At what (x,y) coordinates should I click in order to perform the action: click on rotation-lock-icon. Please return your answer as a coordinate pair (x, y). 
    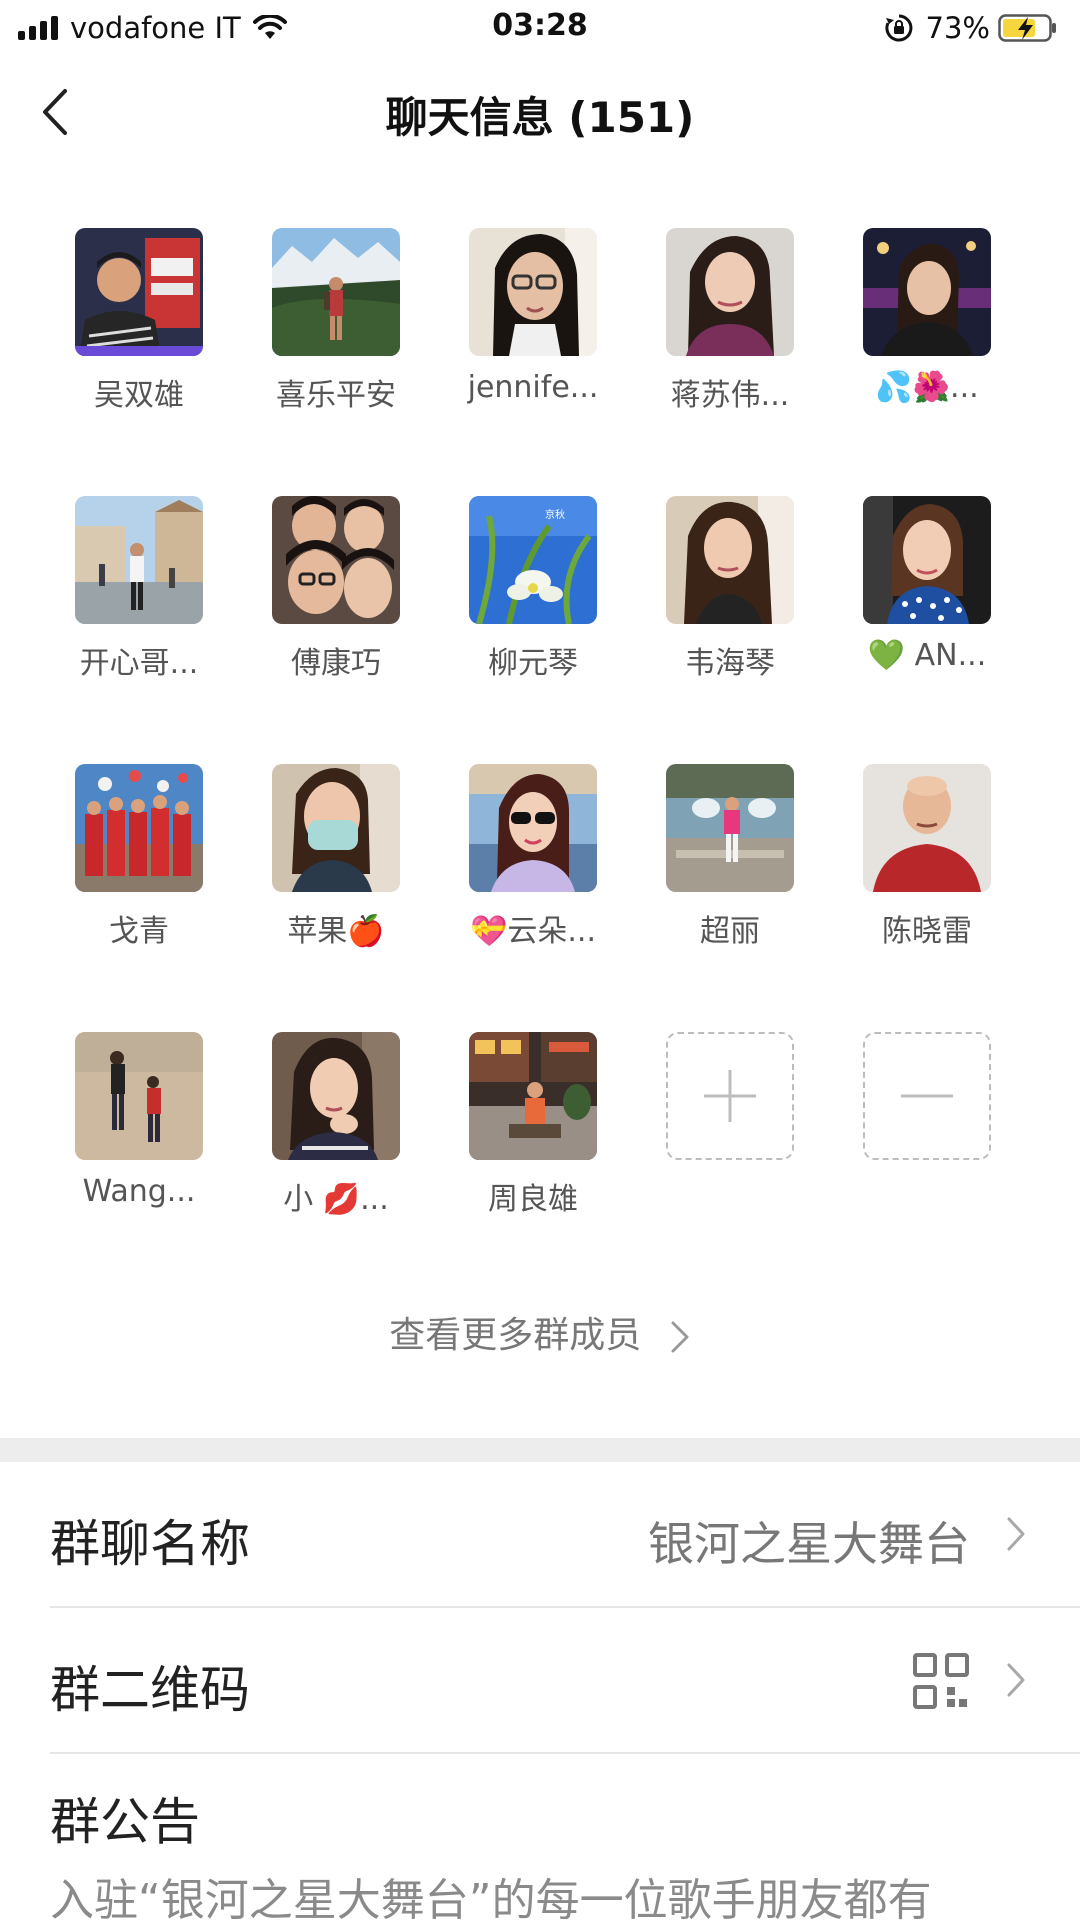
    Looking at the image, I should click on (898, 28).